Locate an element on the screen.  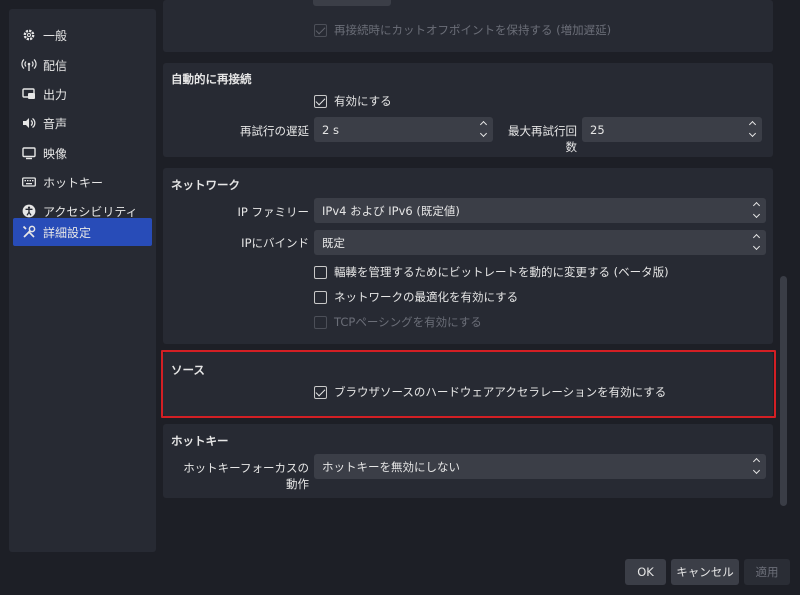
tcp-pacing-checkbox: TCPペーシングを有効にする is located at coordinates (398, 322).